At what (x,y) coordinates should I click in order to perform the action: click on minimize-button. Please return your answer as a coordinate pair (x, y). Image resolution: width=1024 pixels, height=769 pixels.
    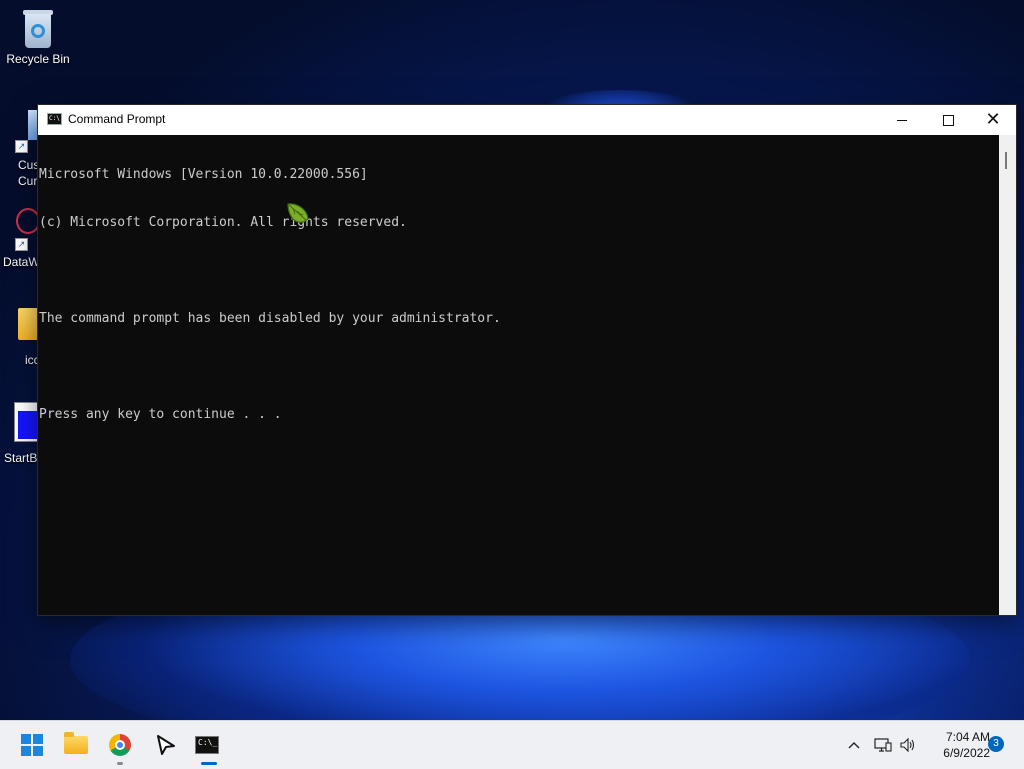
    Looking at the image, I should click on (902, 120).